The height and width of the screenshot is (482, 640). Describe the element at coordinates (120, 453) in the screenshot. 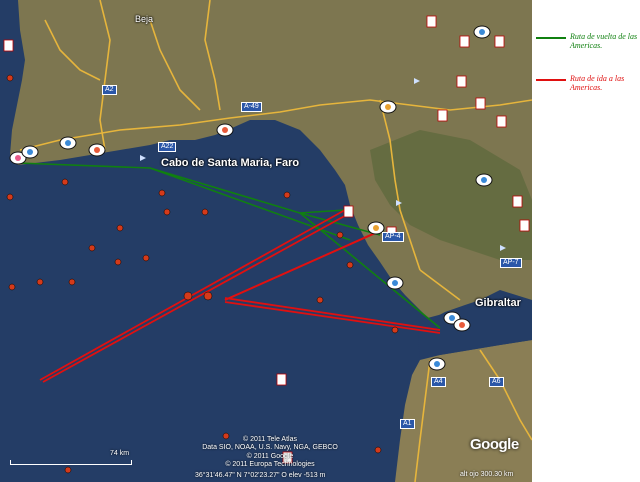

I see `scale-label: 74 km` at that location.